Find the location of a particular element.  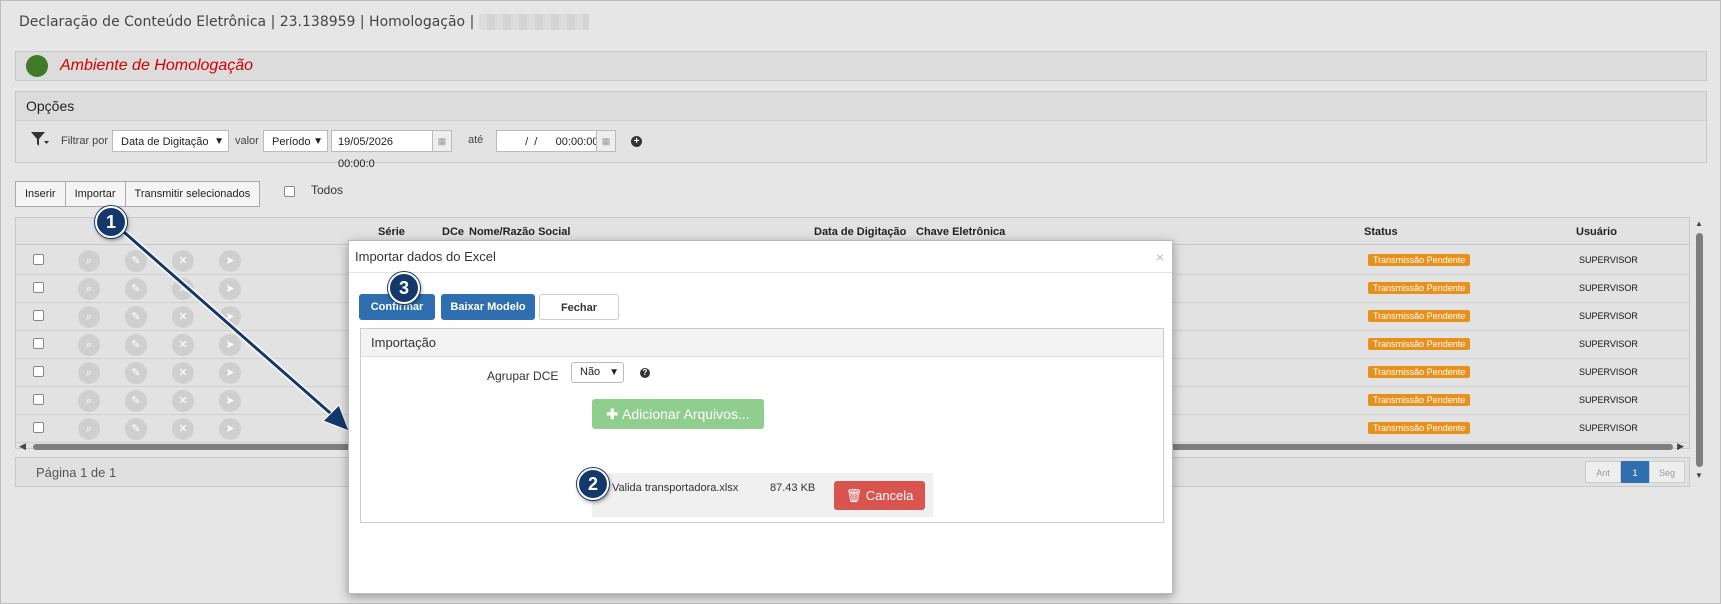

prev-page-button: Ant is located at coordinates (1603, 472).